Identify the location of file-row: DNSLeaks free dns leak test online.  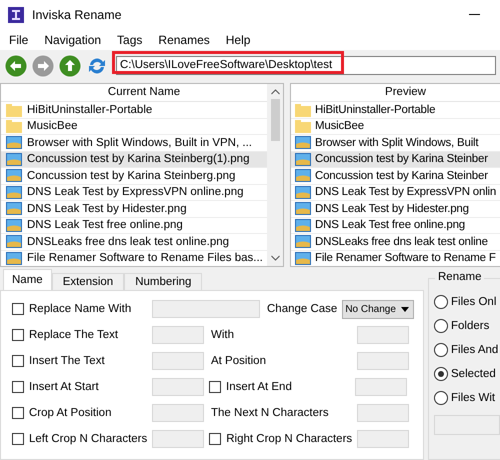
(395, 242).